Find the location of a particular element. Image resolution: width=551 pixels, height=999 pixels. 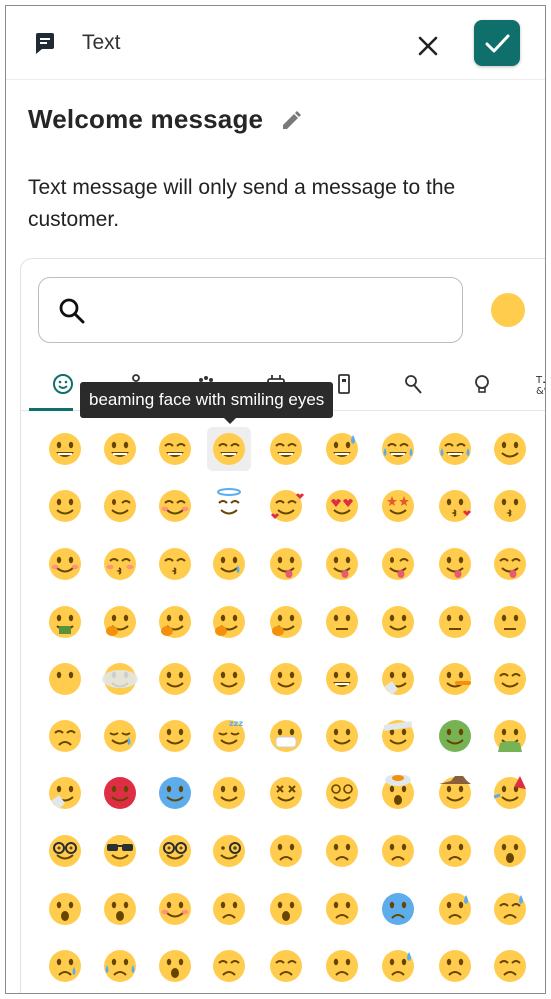

emoji-zipper-mouth-face is located at coordinates (342, 622).